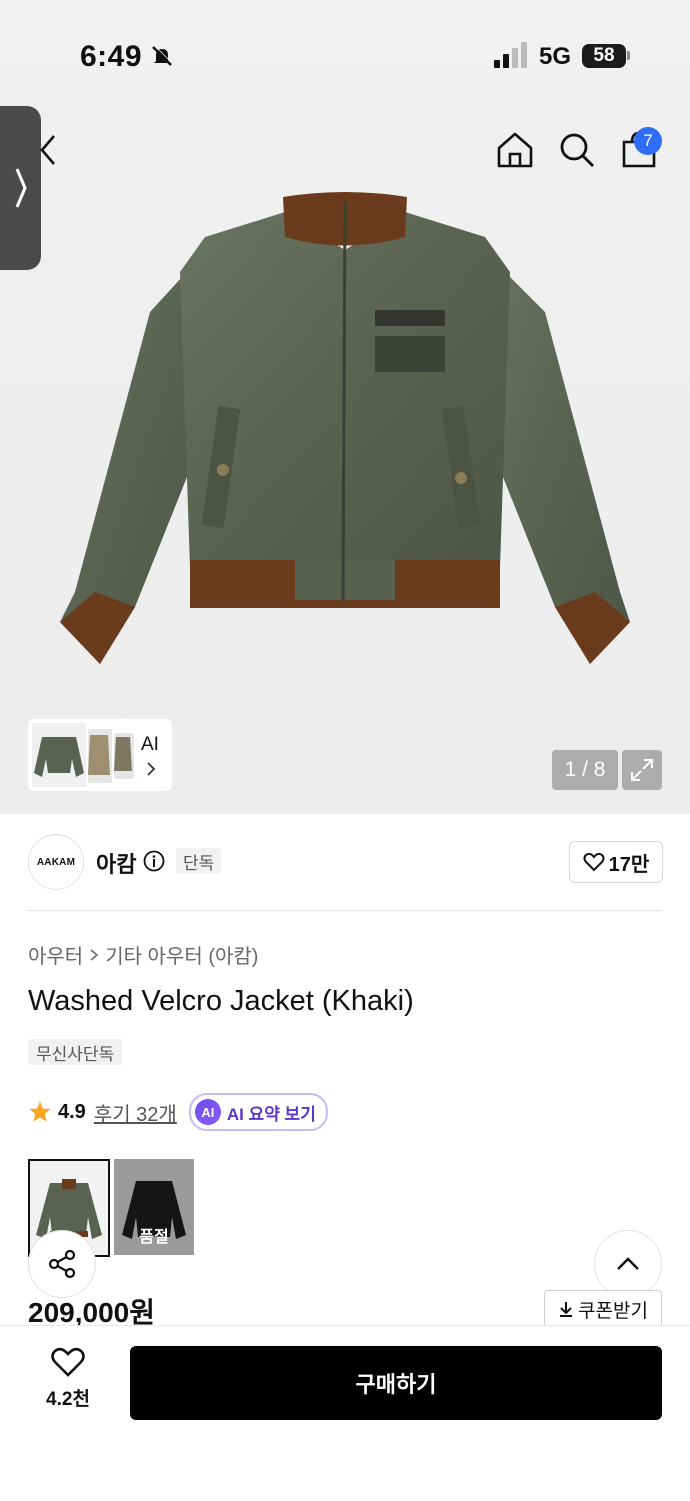  What do you see at coordinates (178, 1112) in the screenshot?
I see `rating-row: 4.9 후기 32개 AI AI 요약 보기` at bounding box center [178, 1112].